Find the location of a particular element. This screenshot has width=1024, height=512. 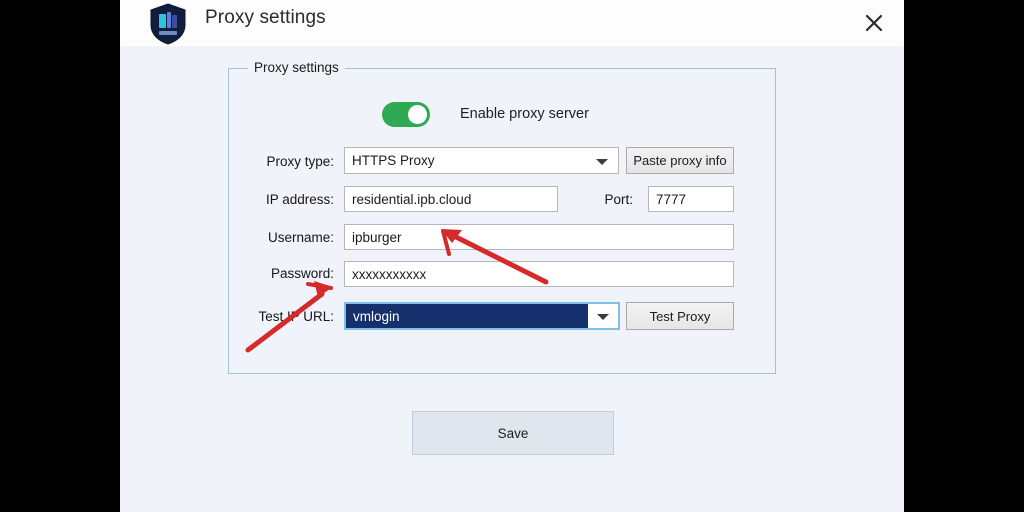

enable-proxy-server-row: Enable proxy server is located at coordinates (485, 114).